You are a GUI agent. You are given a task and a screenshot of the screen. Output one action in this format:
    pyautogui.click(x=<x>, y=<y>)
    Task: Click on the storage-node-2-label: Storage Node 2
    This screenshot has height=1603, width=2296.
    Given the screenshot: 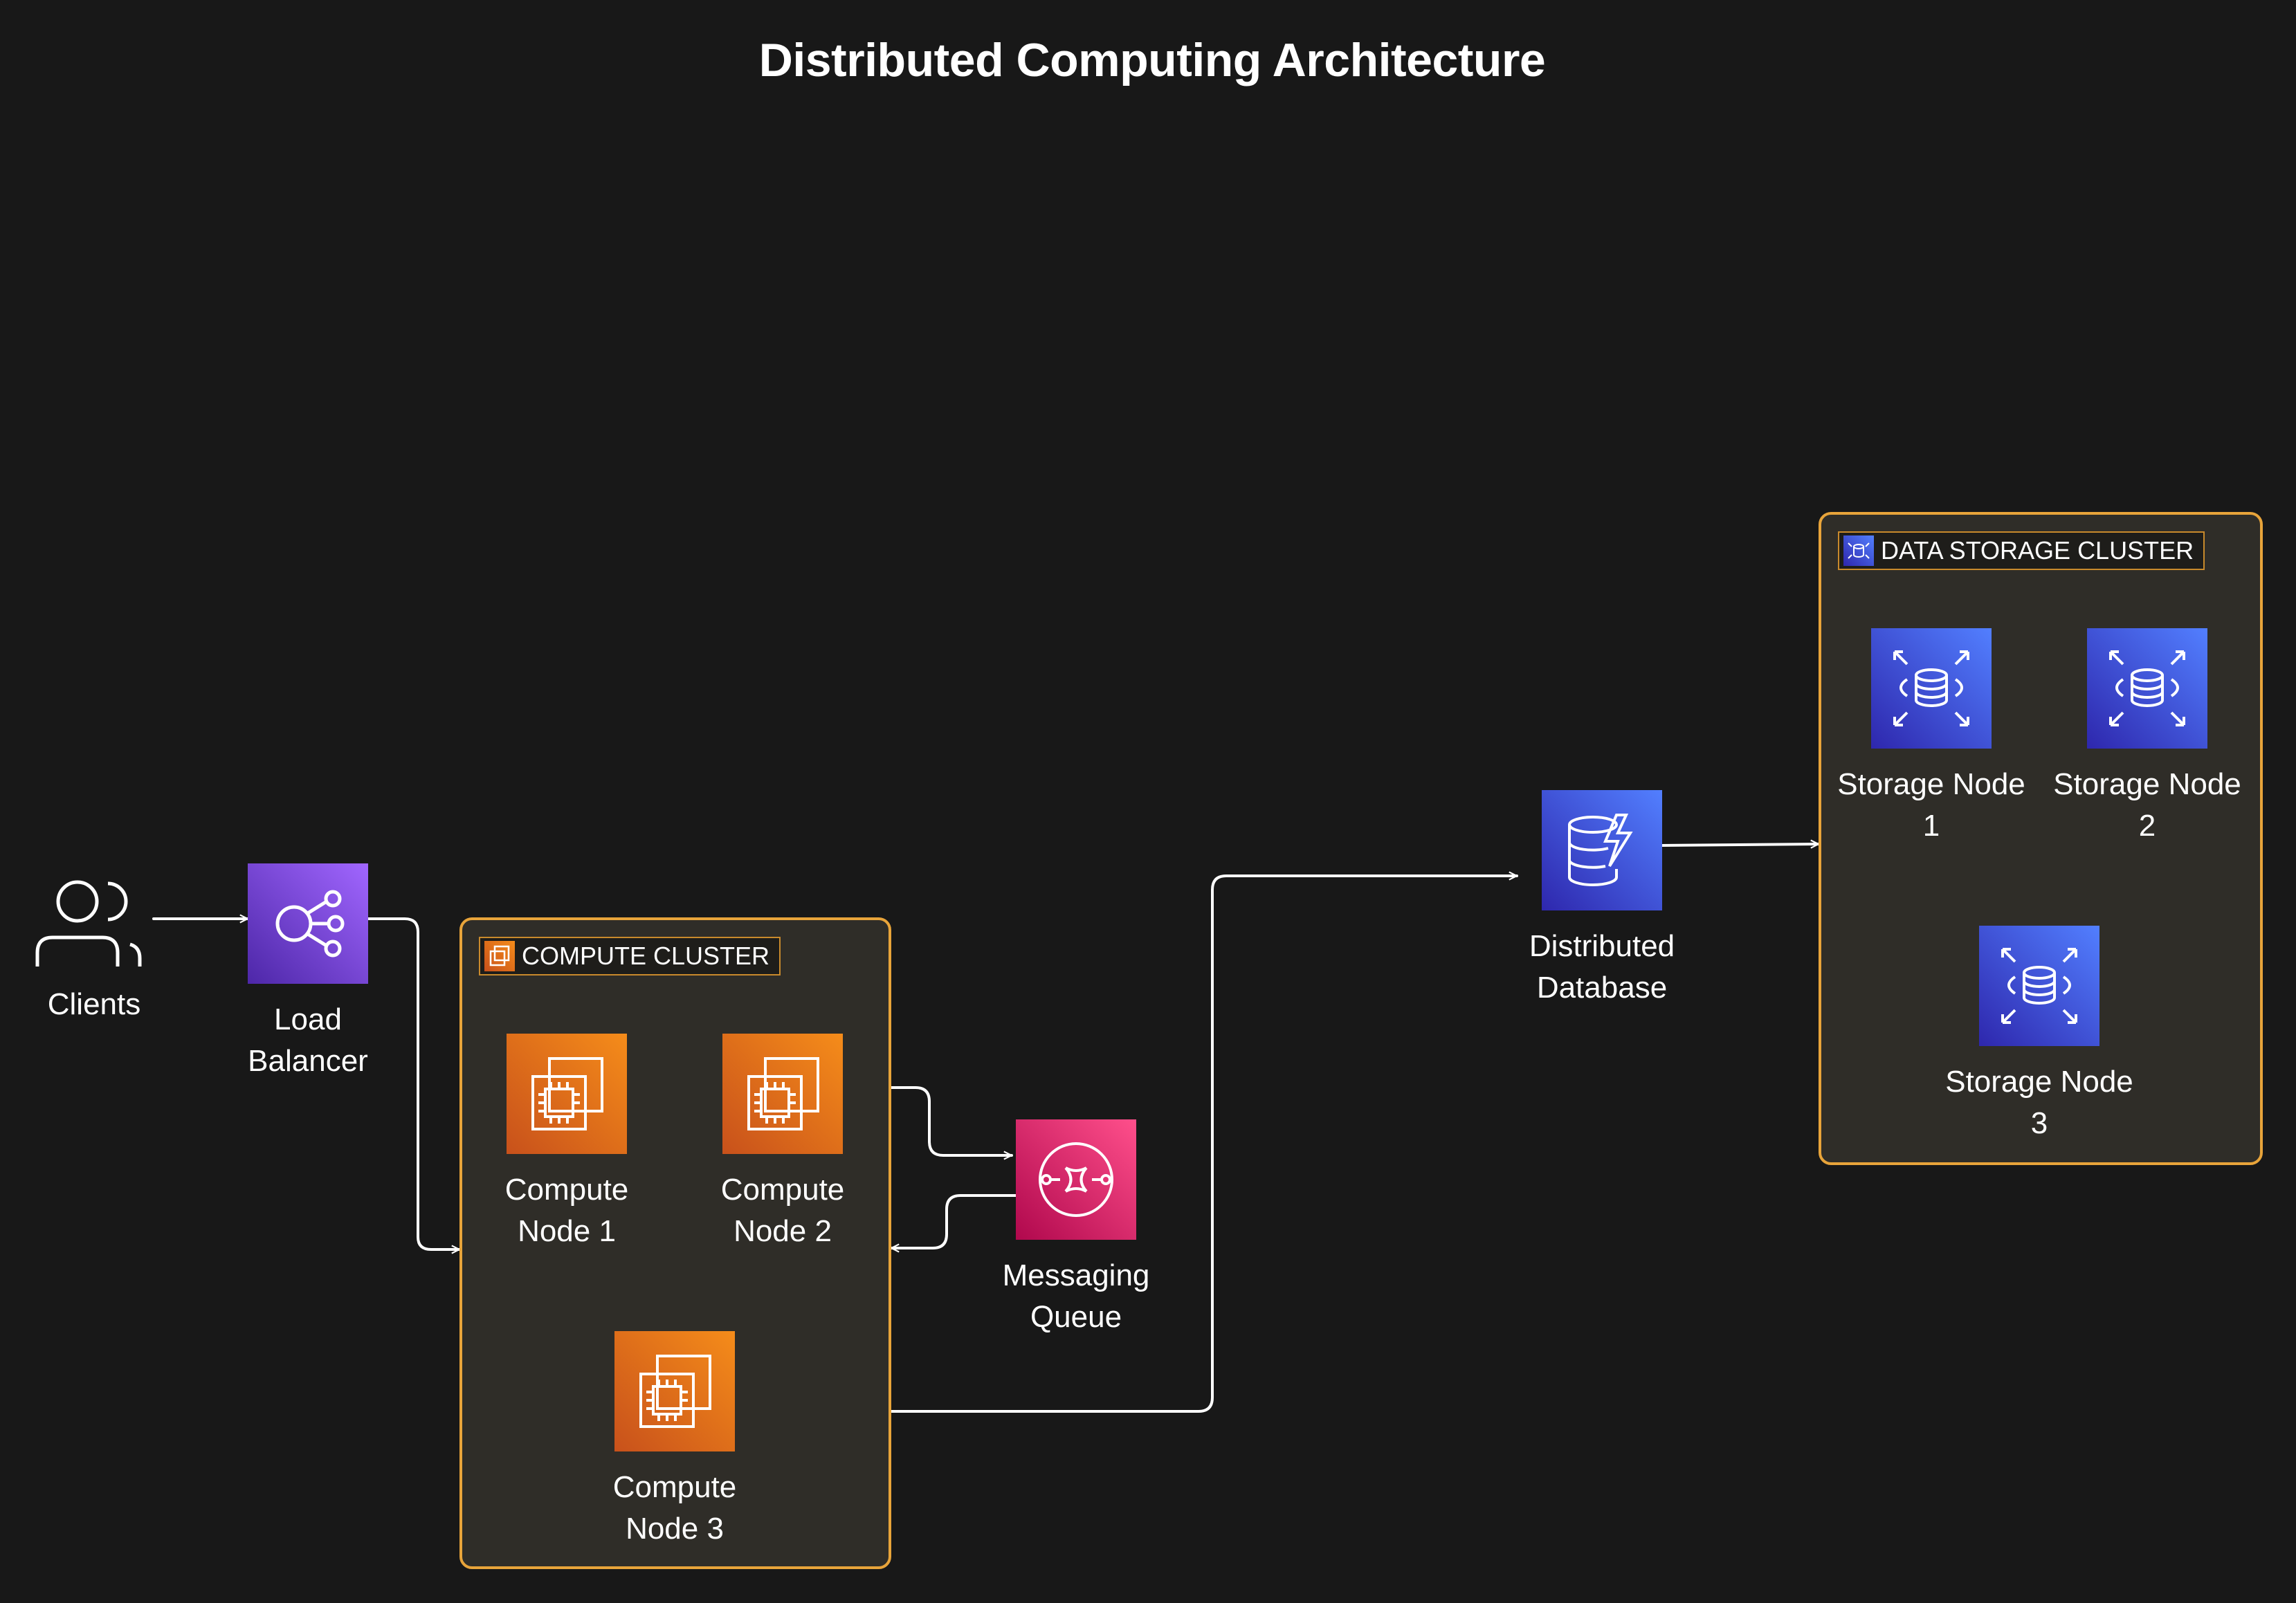 What is the action you would take?
    pyautogui.click(x=2147, y=805)
    